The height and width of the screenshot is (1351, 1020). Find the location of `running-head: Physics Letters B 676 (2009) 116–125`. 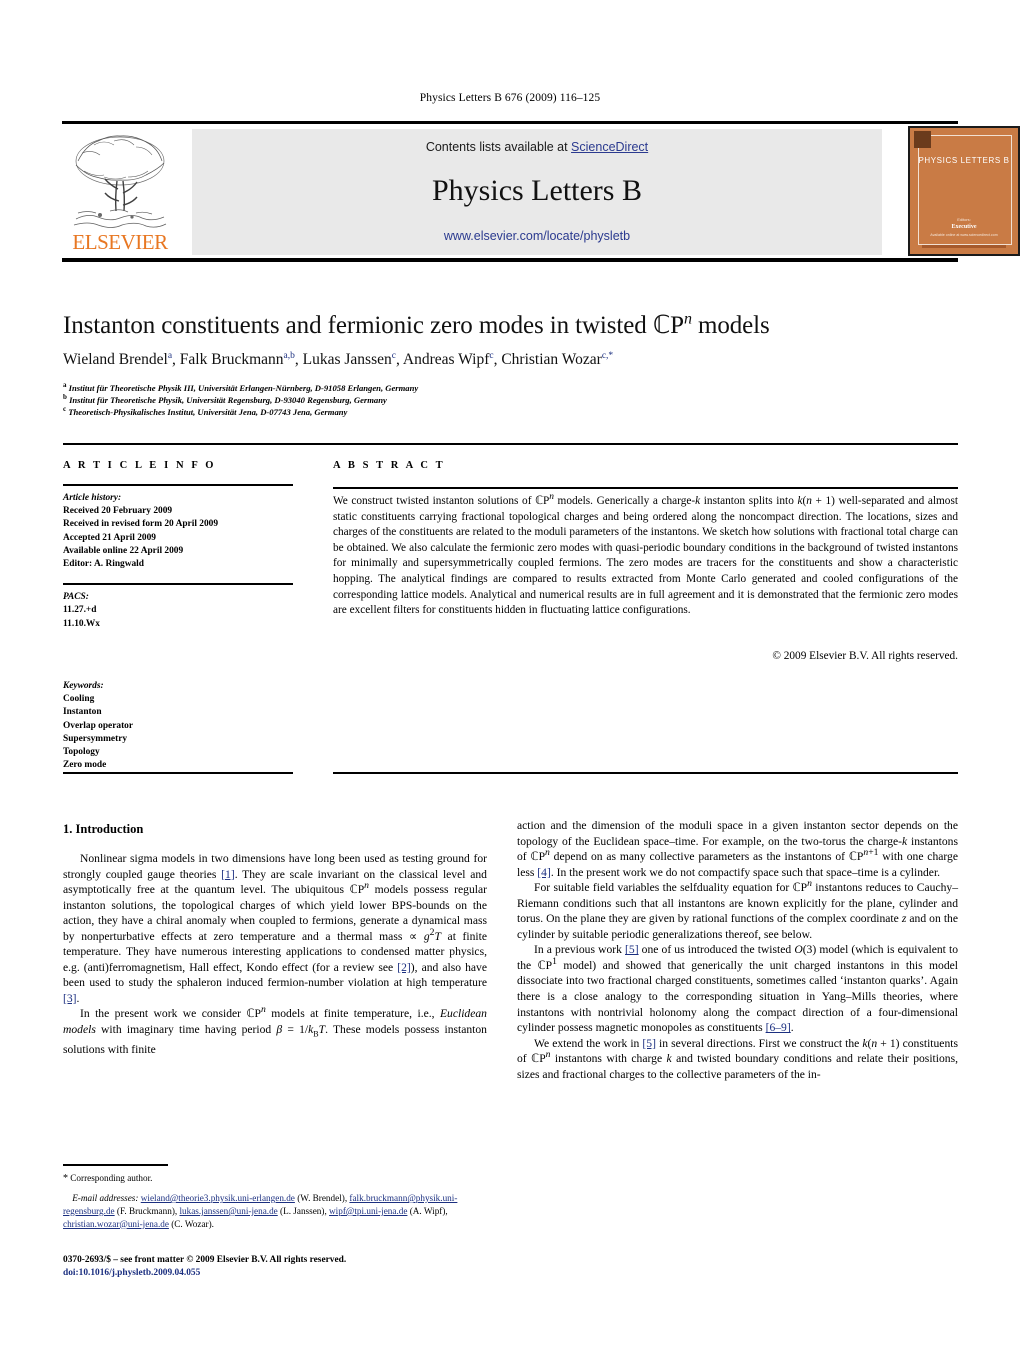

running-head: Physics Letters B 676 (2009) 116–125 is located at coordinates (510, 98).